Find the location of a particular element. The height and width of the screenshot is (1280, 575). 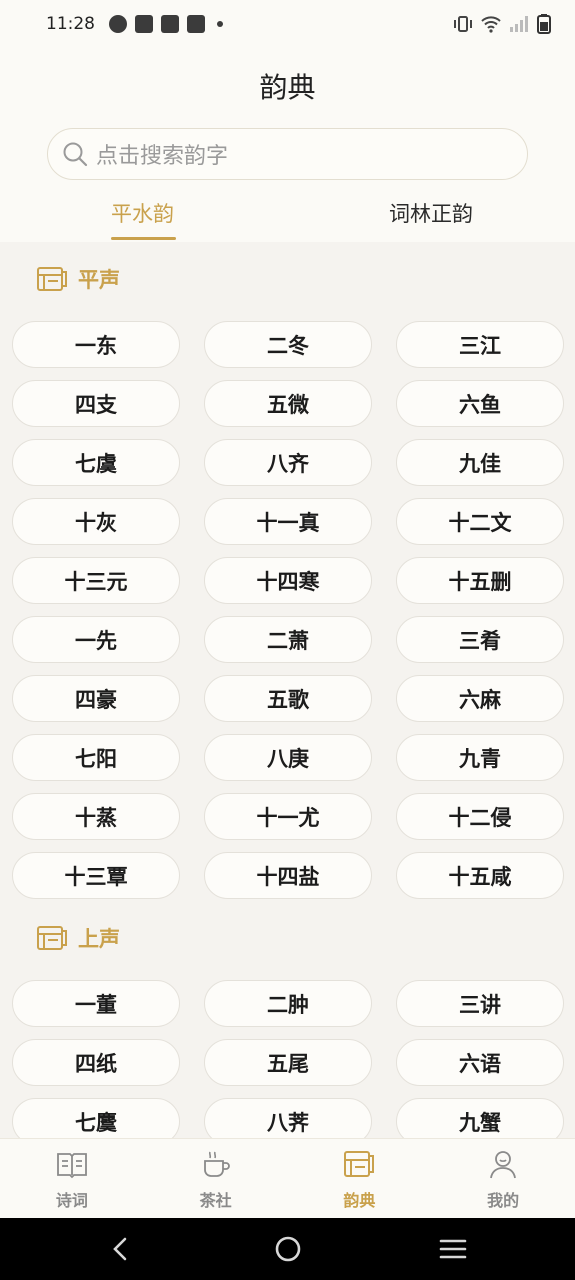

back-icon is located at coordinates (121, 1249).